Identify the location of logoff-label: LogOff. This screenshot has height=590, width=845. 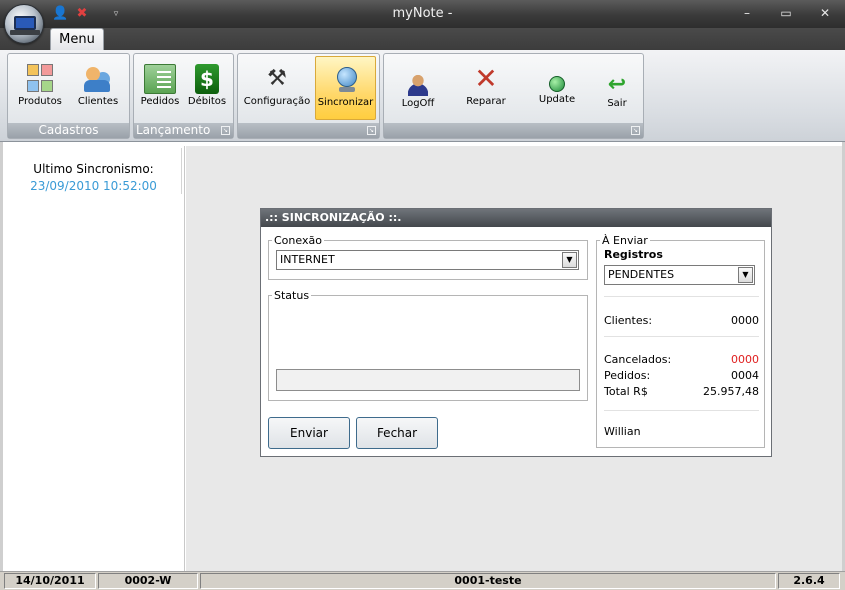
(418, 103).